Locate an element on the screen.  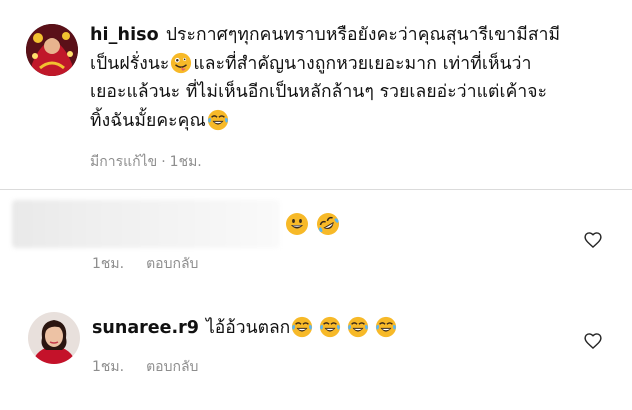
username: sunaree.r9 is located at coordinates (145, 328).